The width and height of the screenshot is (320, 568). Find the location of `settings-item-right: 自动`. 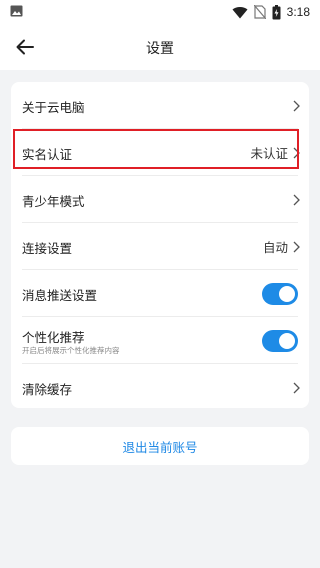

settings-item-right: 自动 is located at coordinates (282, 246).